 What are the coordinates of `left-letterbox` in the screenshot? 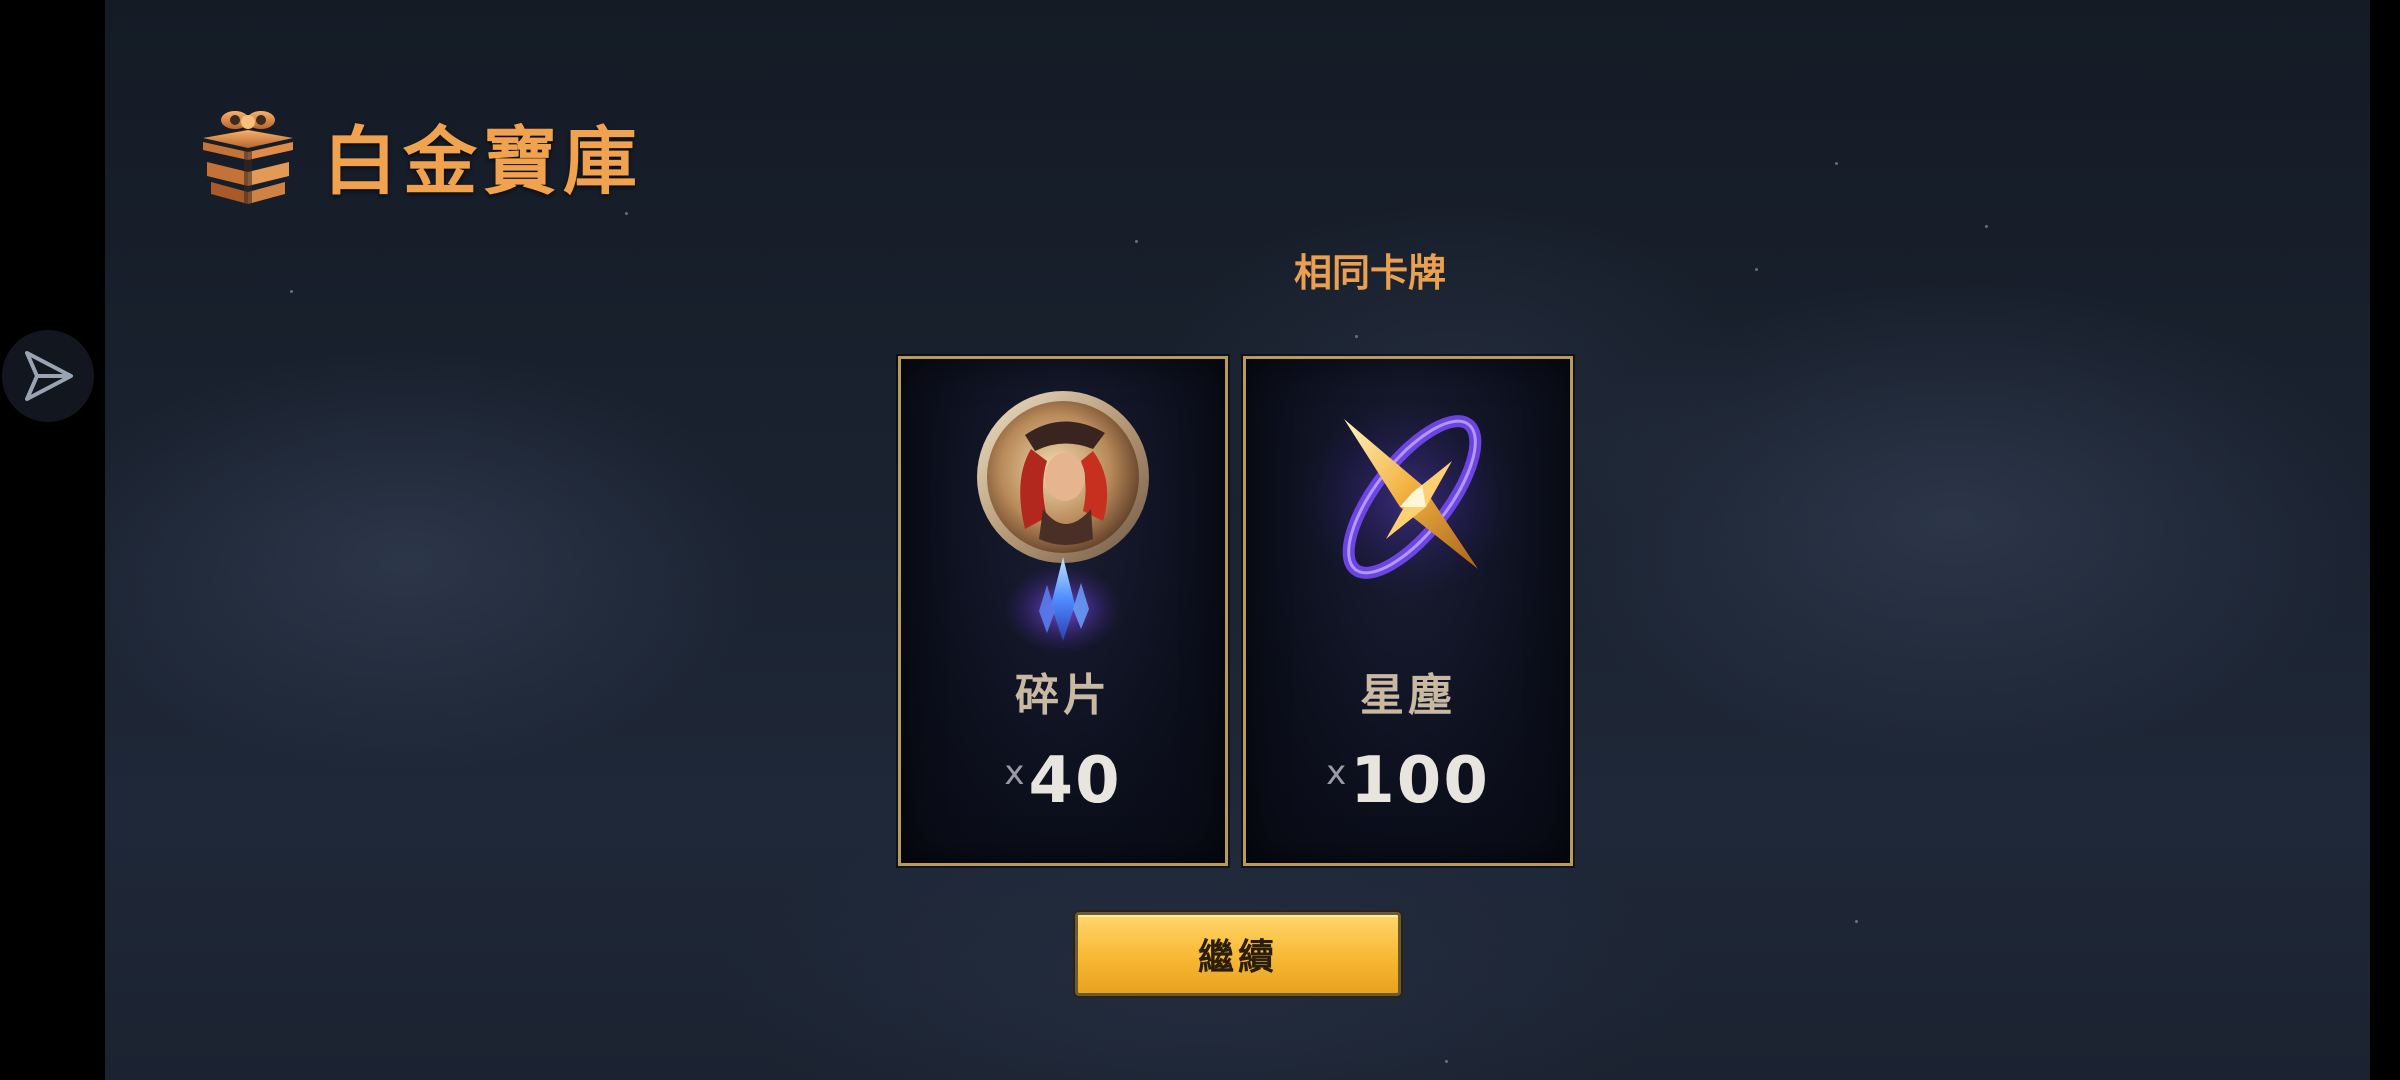 It's located at (52, 540).